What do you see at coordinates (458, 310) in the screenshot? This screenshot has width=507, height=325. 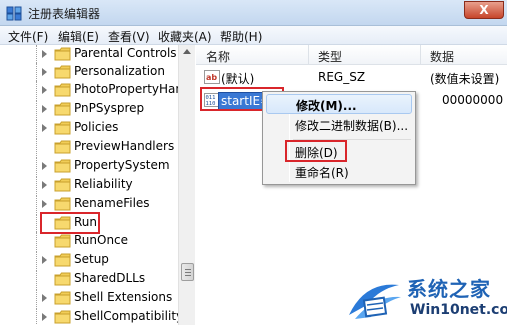 I see `watermark-url: Win10net.com` at bounding box center [458, 310].